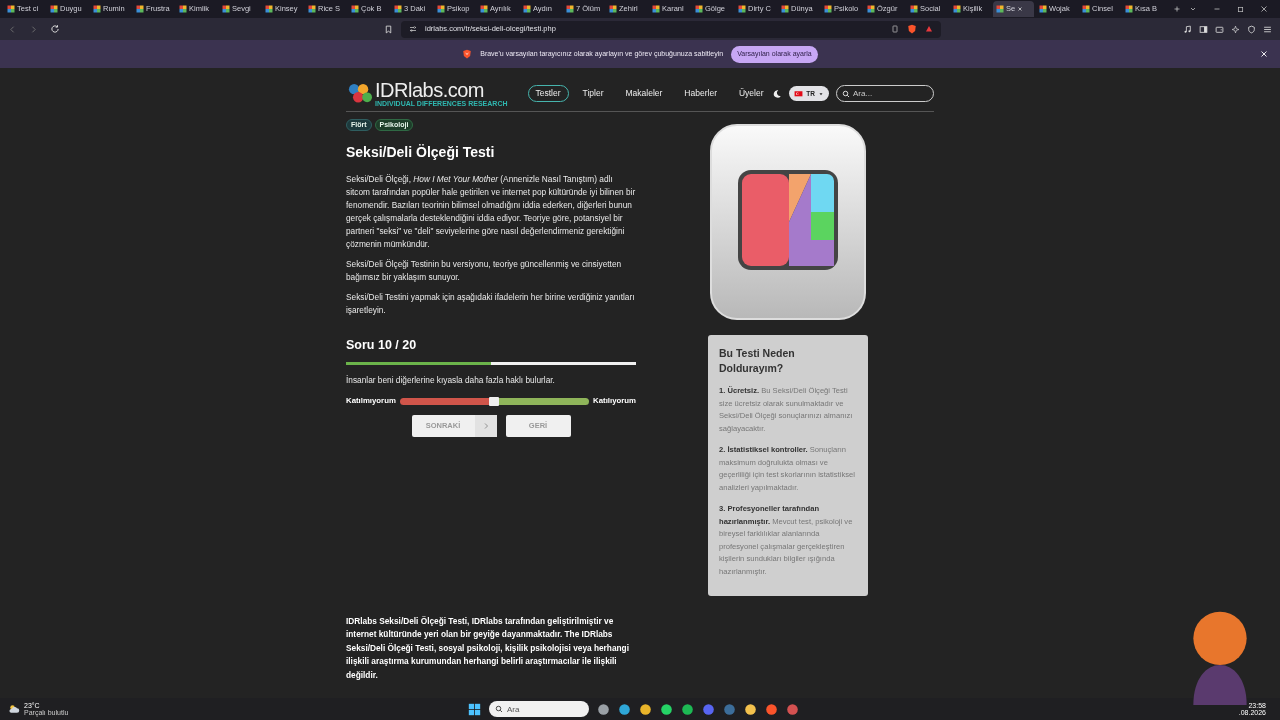 The image size is (1280, 720). Describe the element at coordinates (388, 29) in the screenshot. I see `bookmark-icon` at that location.